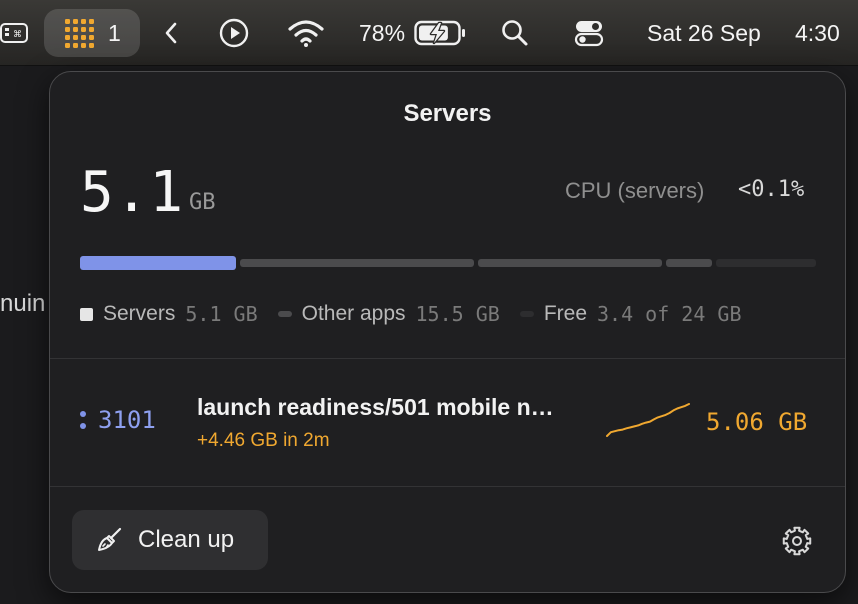 Image resolution: width=858 pixels, height=604 pixels. Describe the element at coordinates (221, 314) in the screenshot. I see `legend-value-servers: 5.1 GB` at that location.